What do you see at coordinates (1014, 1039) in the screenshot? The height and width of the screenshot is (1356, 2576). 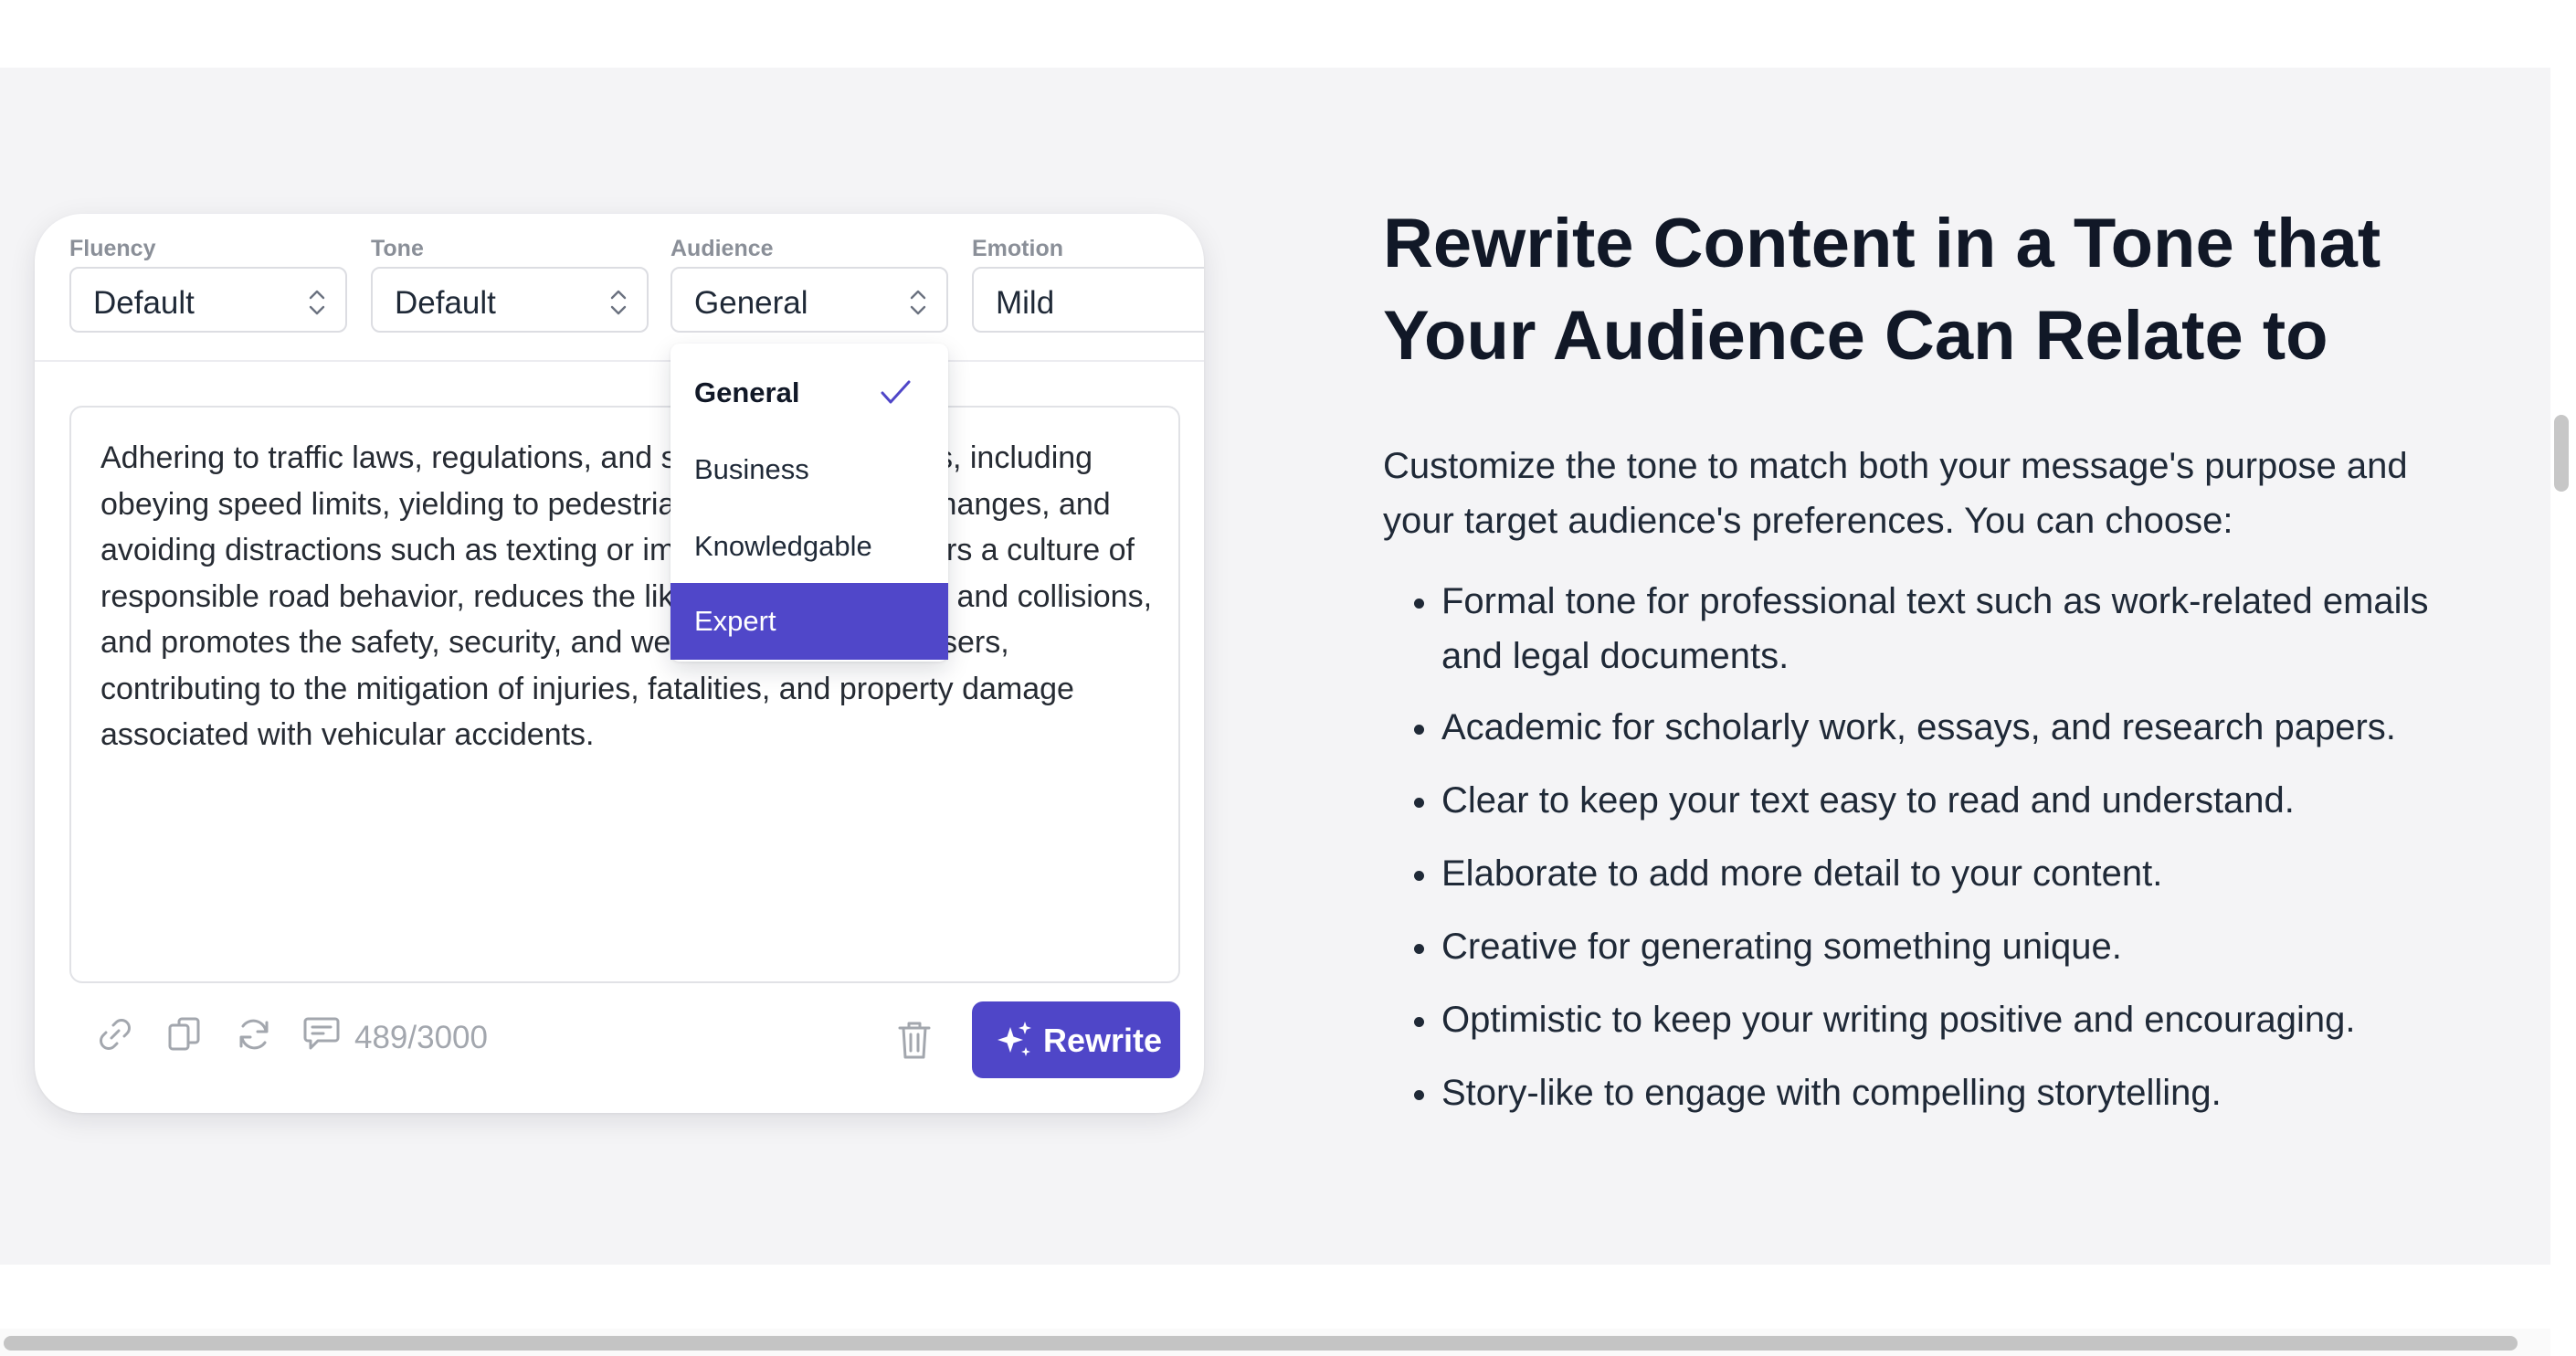 I see `sparkle-icon` at bounding box center [1014, 1039].